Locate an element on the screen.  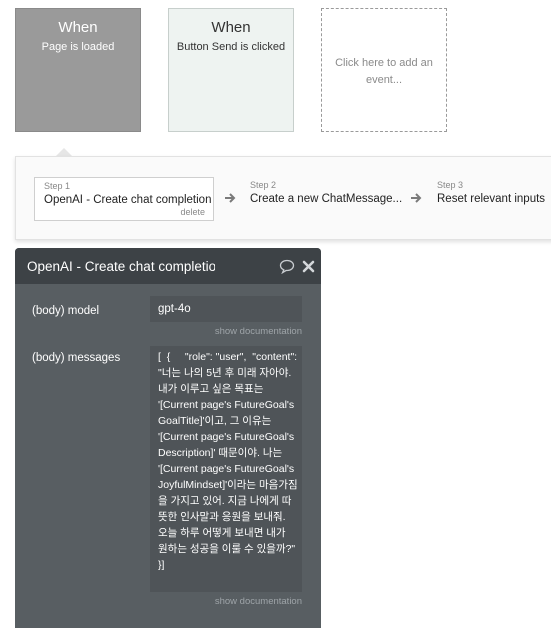
step-title: OpenAI - Create chat completion is located at coordinates (128, 200).